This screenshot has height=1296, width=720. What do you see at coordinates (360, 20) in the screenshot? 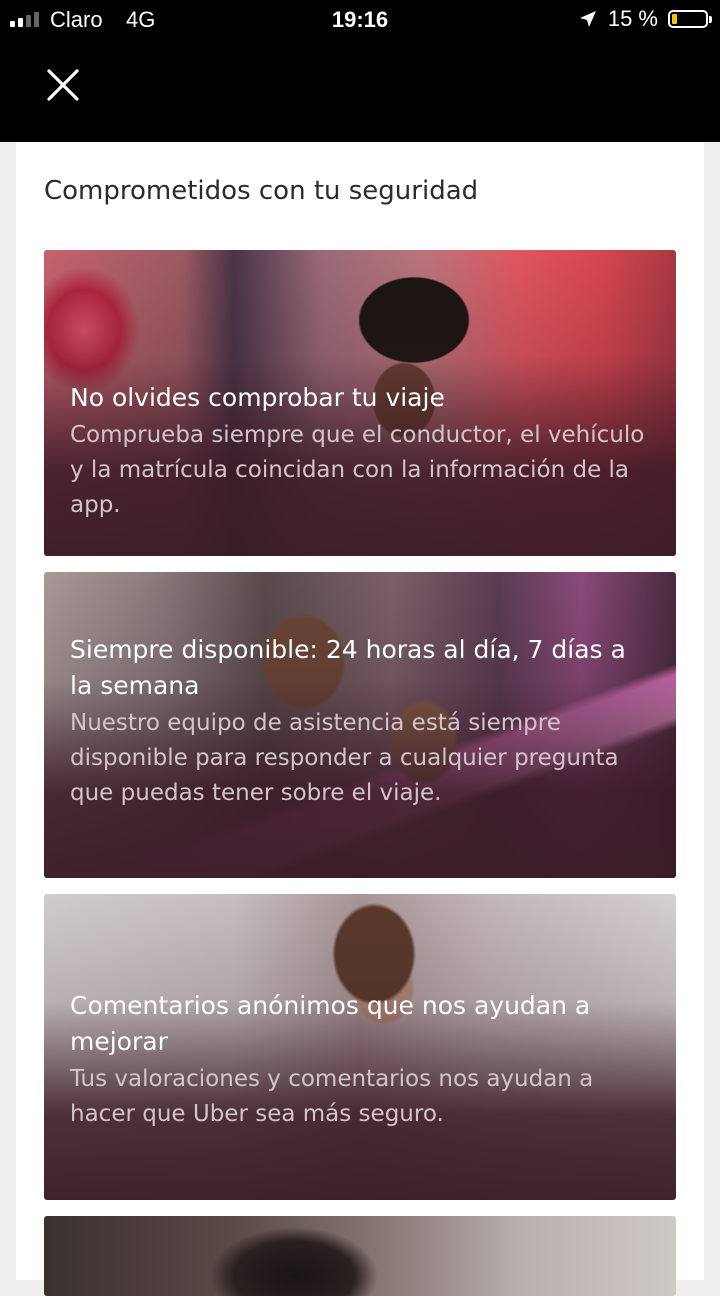
I see `status-bar: Claro 4G 19:16 15 %` at bounding box center [360, 20].